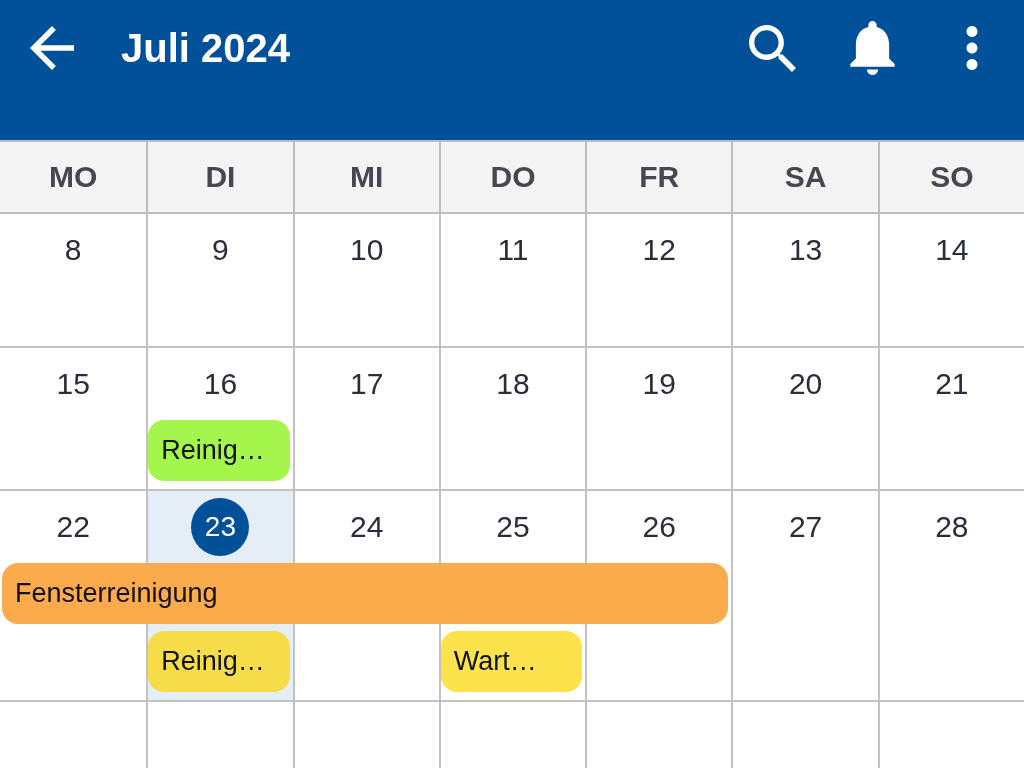 The width and height of the screenshot is (1024, 768). I want to click on search-icon, so click(772, 48).